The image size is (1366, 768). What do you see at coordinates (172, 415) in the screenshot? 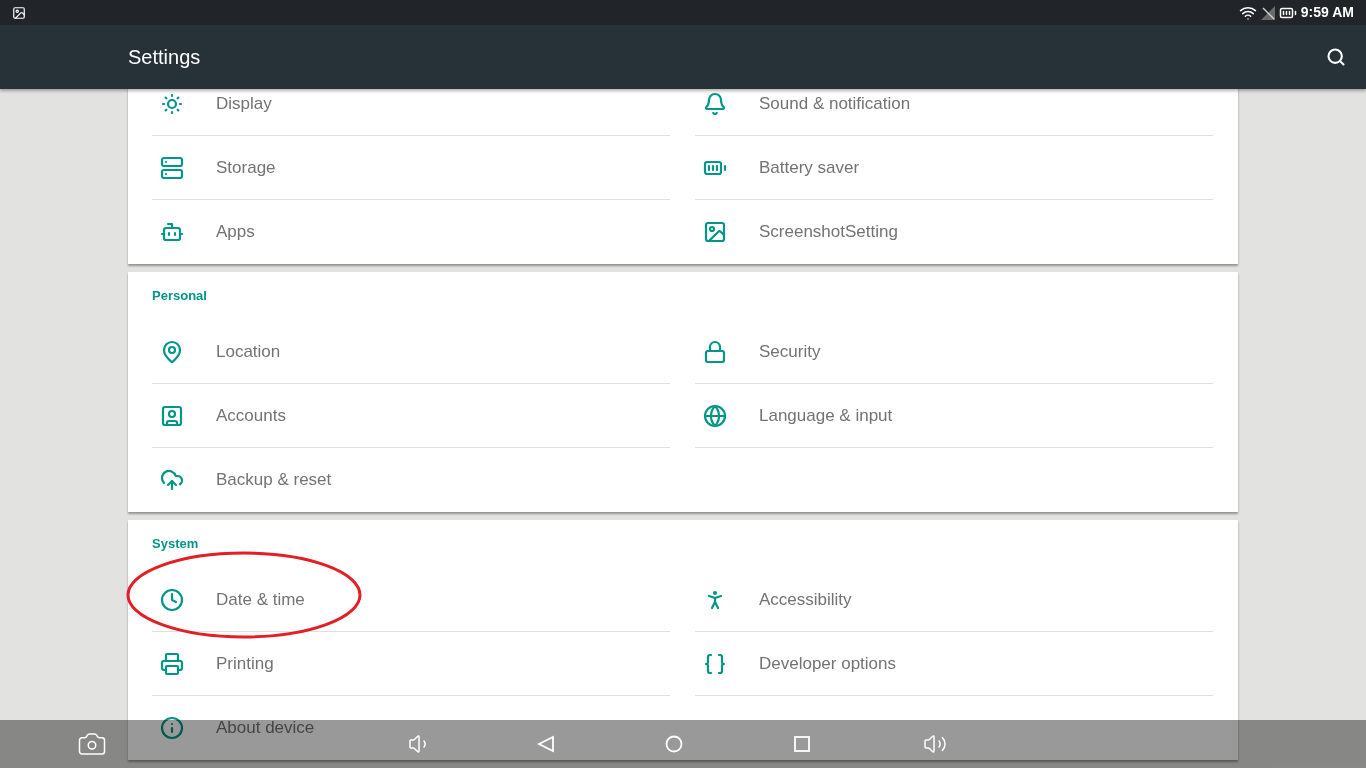
I see `account-icon` at bounding box center [172, 415].